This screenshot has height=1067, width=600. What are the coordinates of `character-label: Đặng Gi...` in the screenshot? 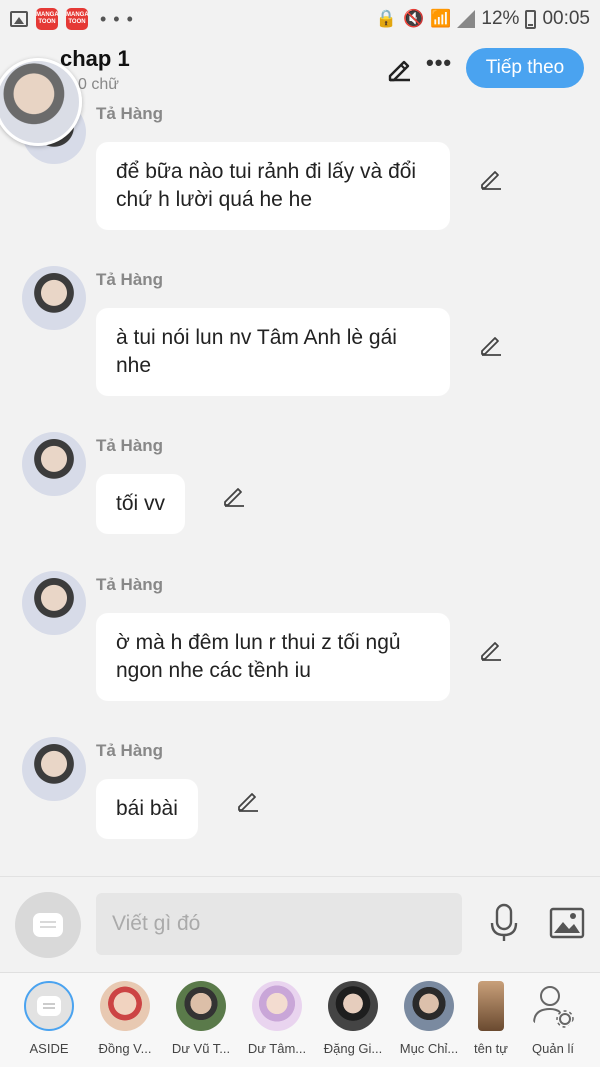 It's located at (353, 1048).